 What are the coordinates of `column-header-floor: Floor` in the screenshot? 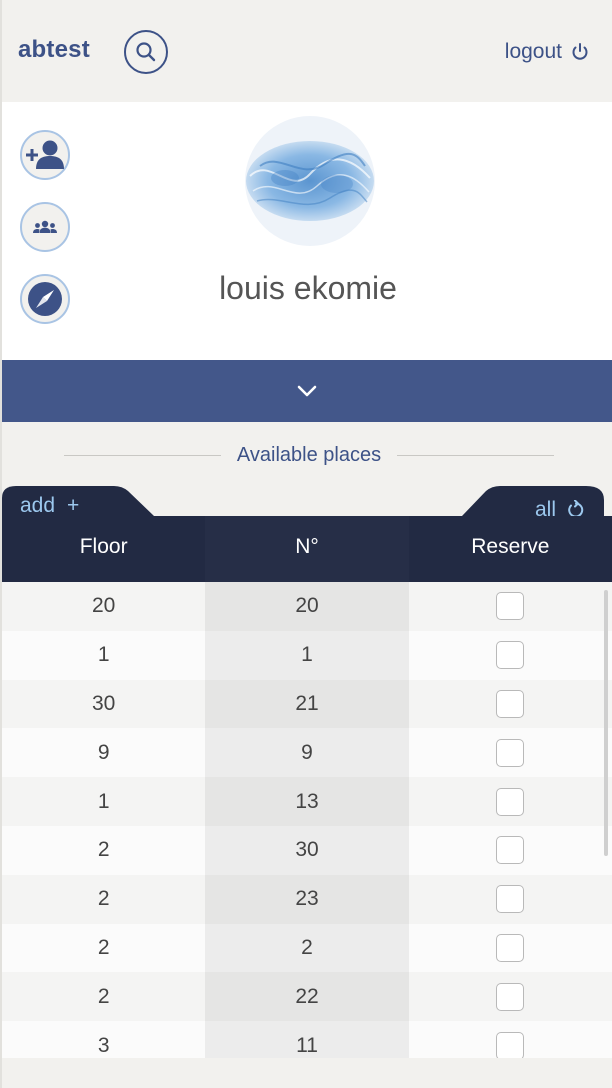 It's located at (103, 549).